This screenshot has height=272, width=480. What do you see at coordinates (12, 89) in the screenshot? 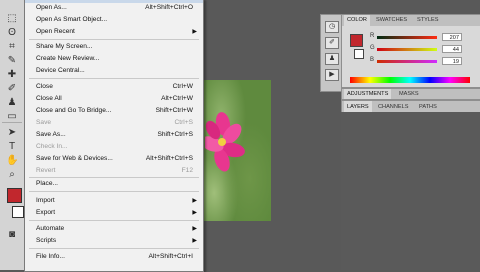
I see `brush-tool-icon: ✐` at bounding box center [12, 89].